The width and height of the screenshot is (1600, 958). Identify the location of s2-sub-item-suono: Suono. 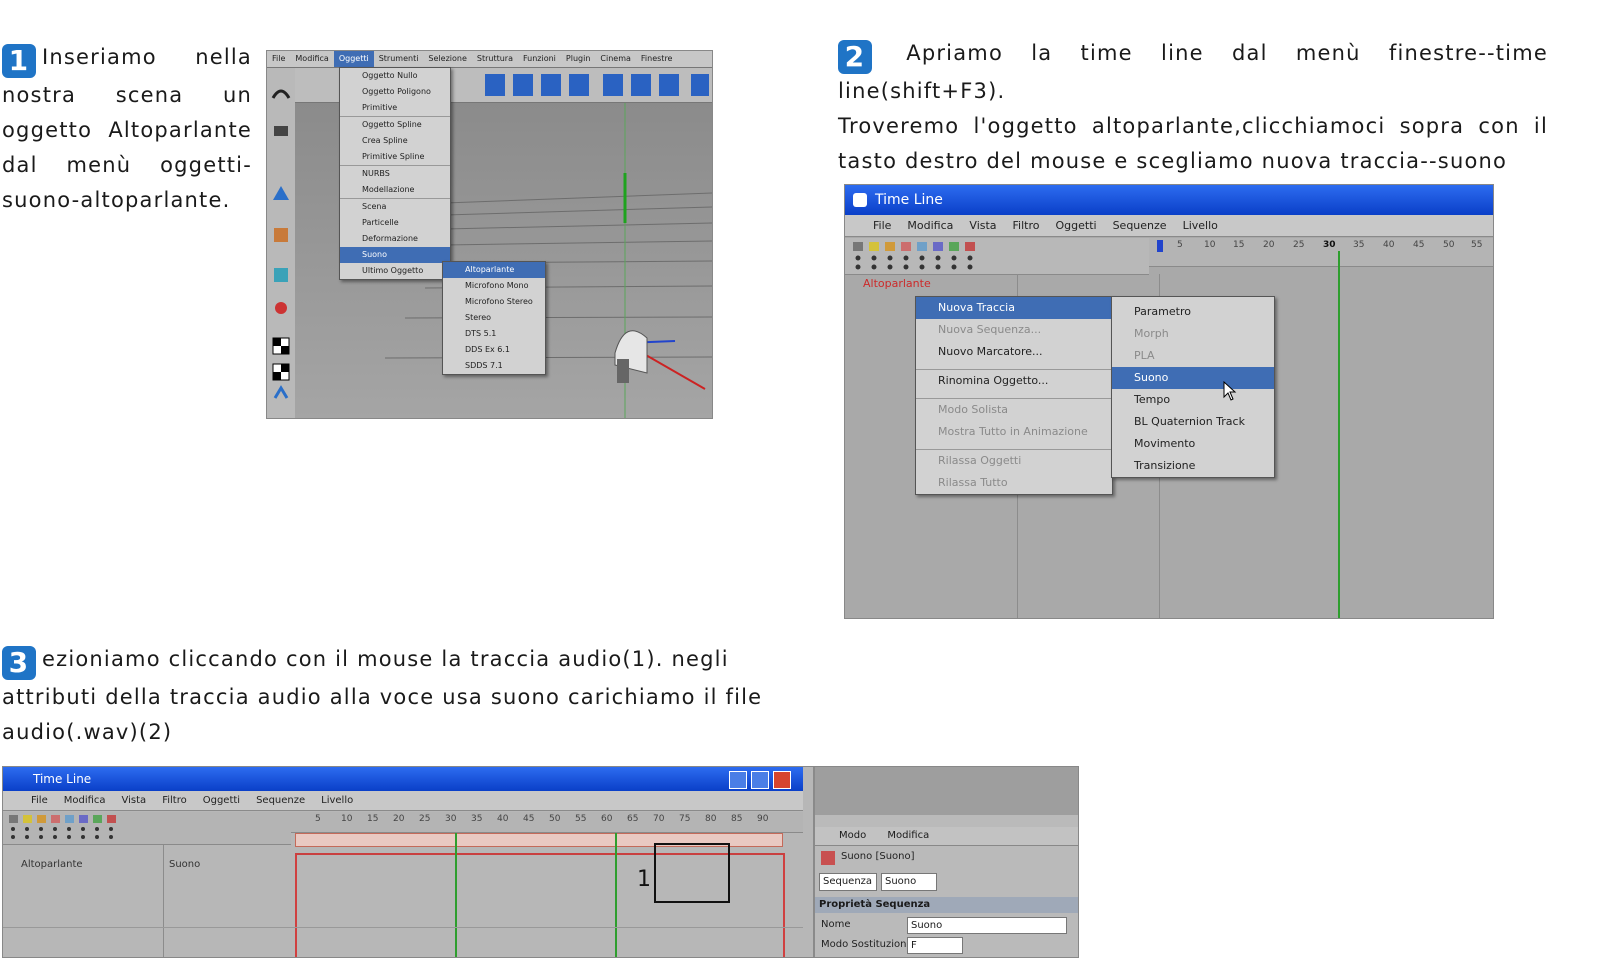
(1193, 378).